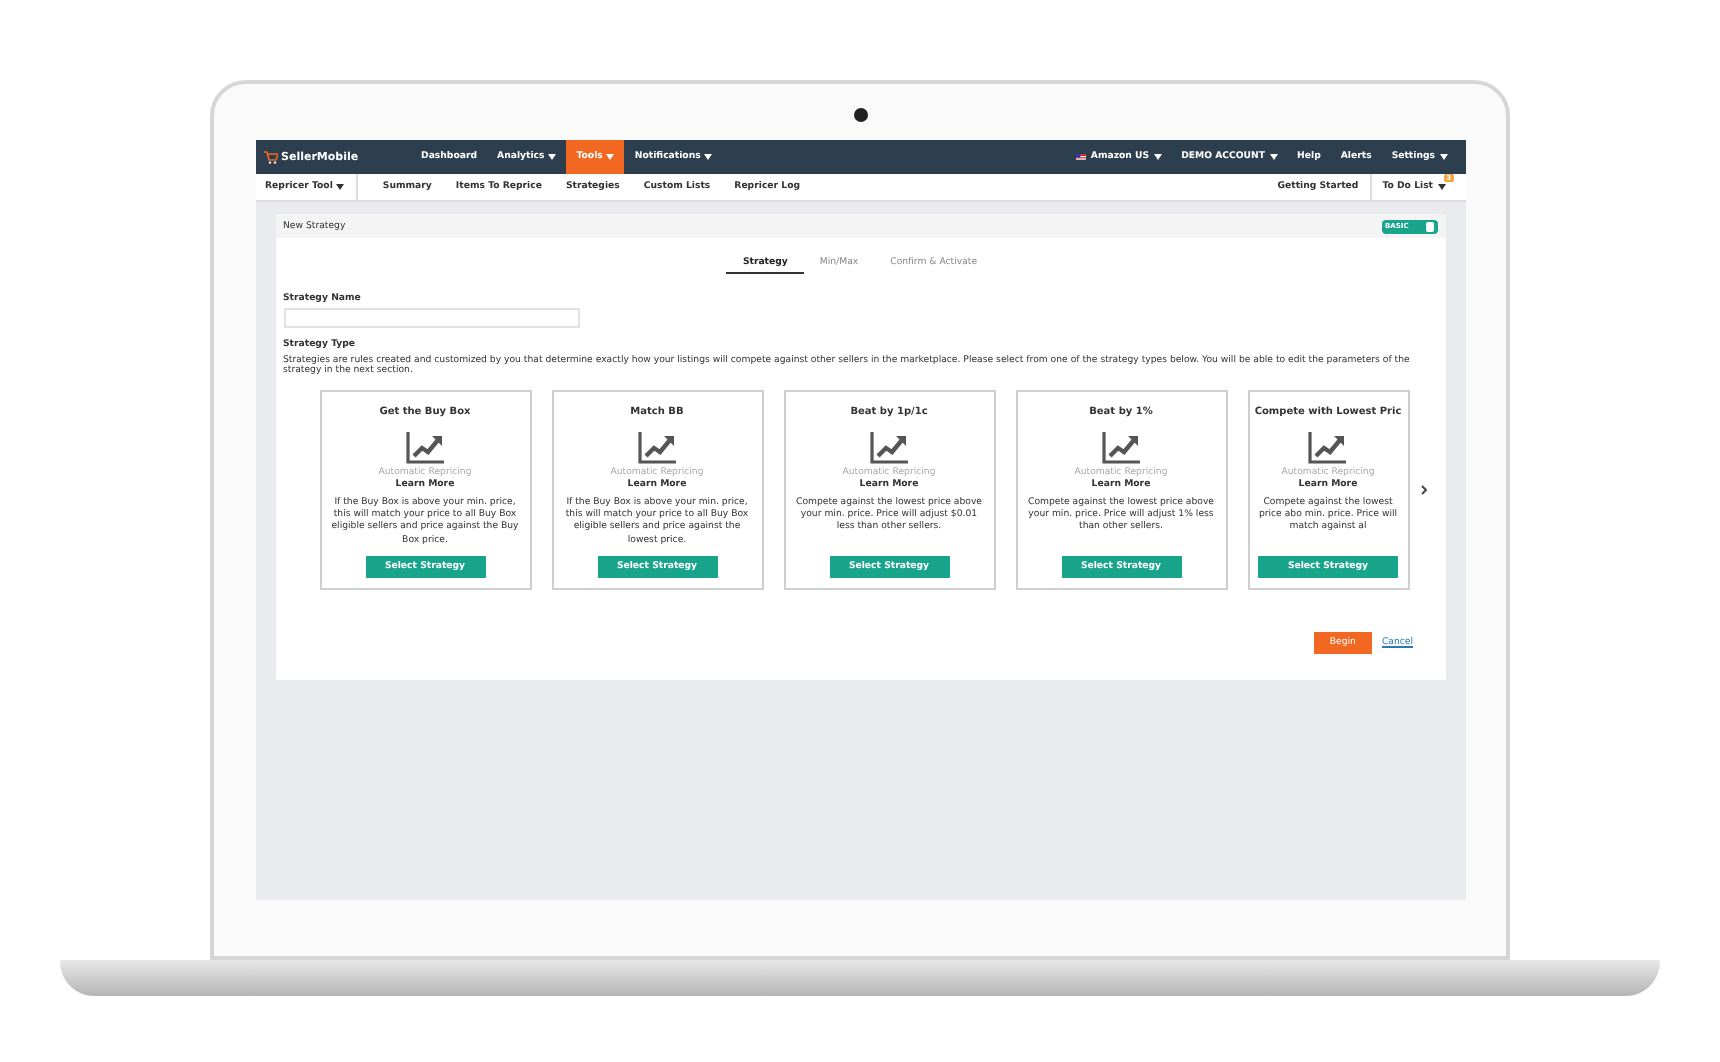  I want to click on cart-icon, so click(270, 157).